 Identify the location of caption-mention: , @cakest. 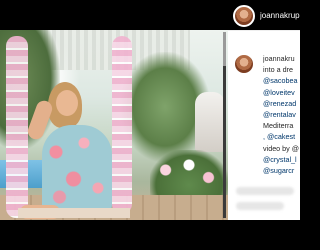
(281, 136).